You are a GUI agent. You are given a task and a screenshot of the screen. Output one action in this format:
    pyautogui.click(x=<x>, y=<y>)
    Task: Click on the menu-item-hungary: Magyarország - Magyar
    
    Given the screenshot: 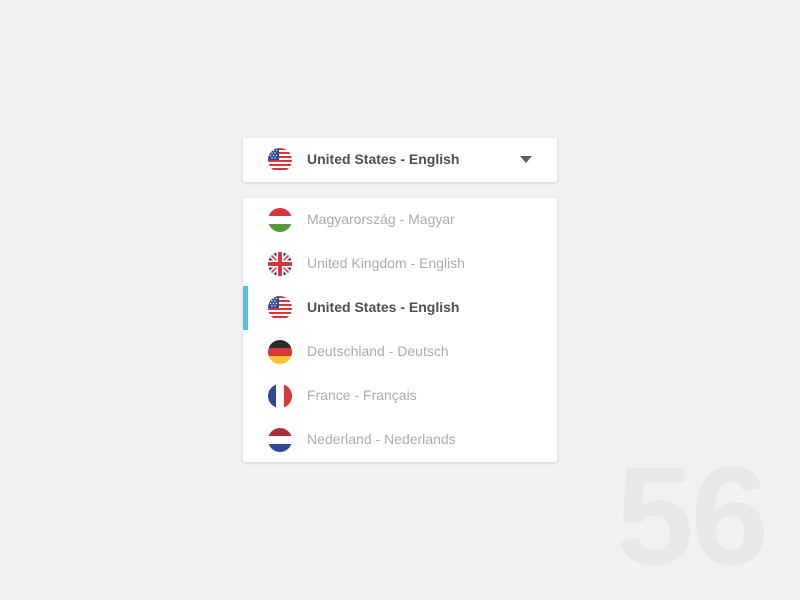 What is the action you would take?
    pyautogui.click(x=400, y=220)
    